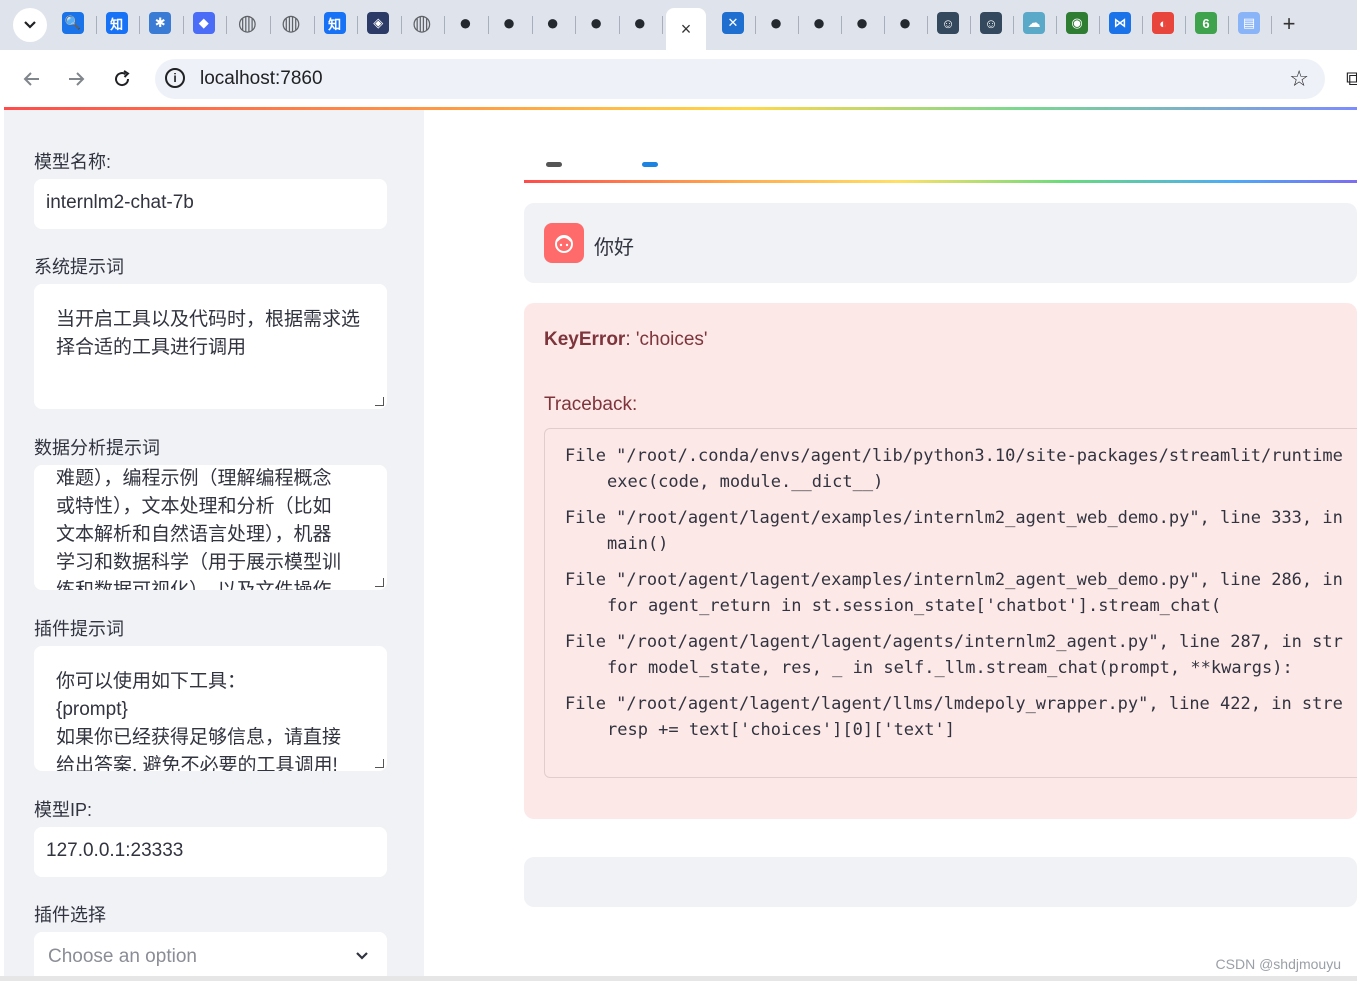 The image size is (1357, 981). What do you see at coordinates (940, 882) in the screenshot?
I see `chat-input` at bounding box center [940, 882].